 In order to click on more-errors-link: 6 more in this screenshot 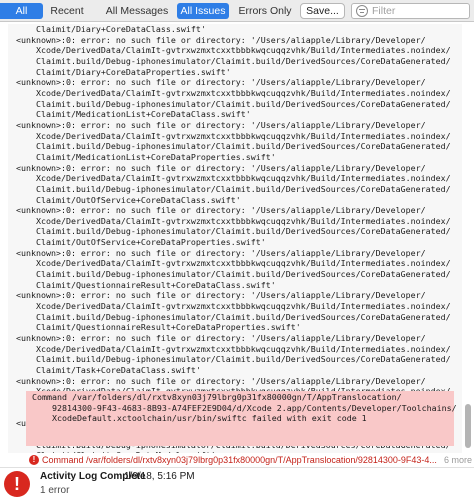, I will do `click(456, 460)`.